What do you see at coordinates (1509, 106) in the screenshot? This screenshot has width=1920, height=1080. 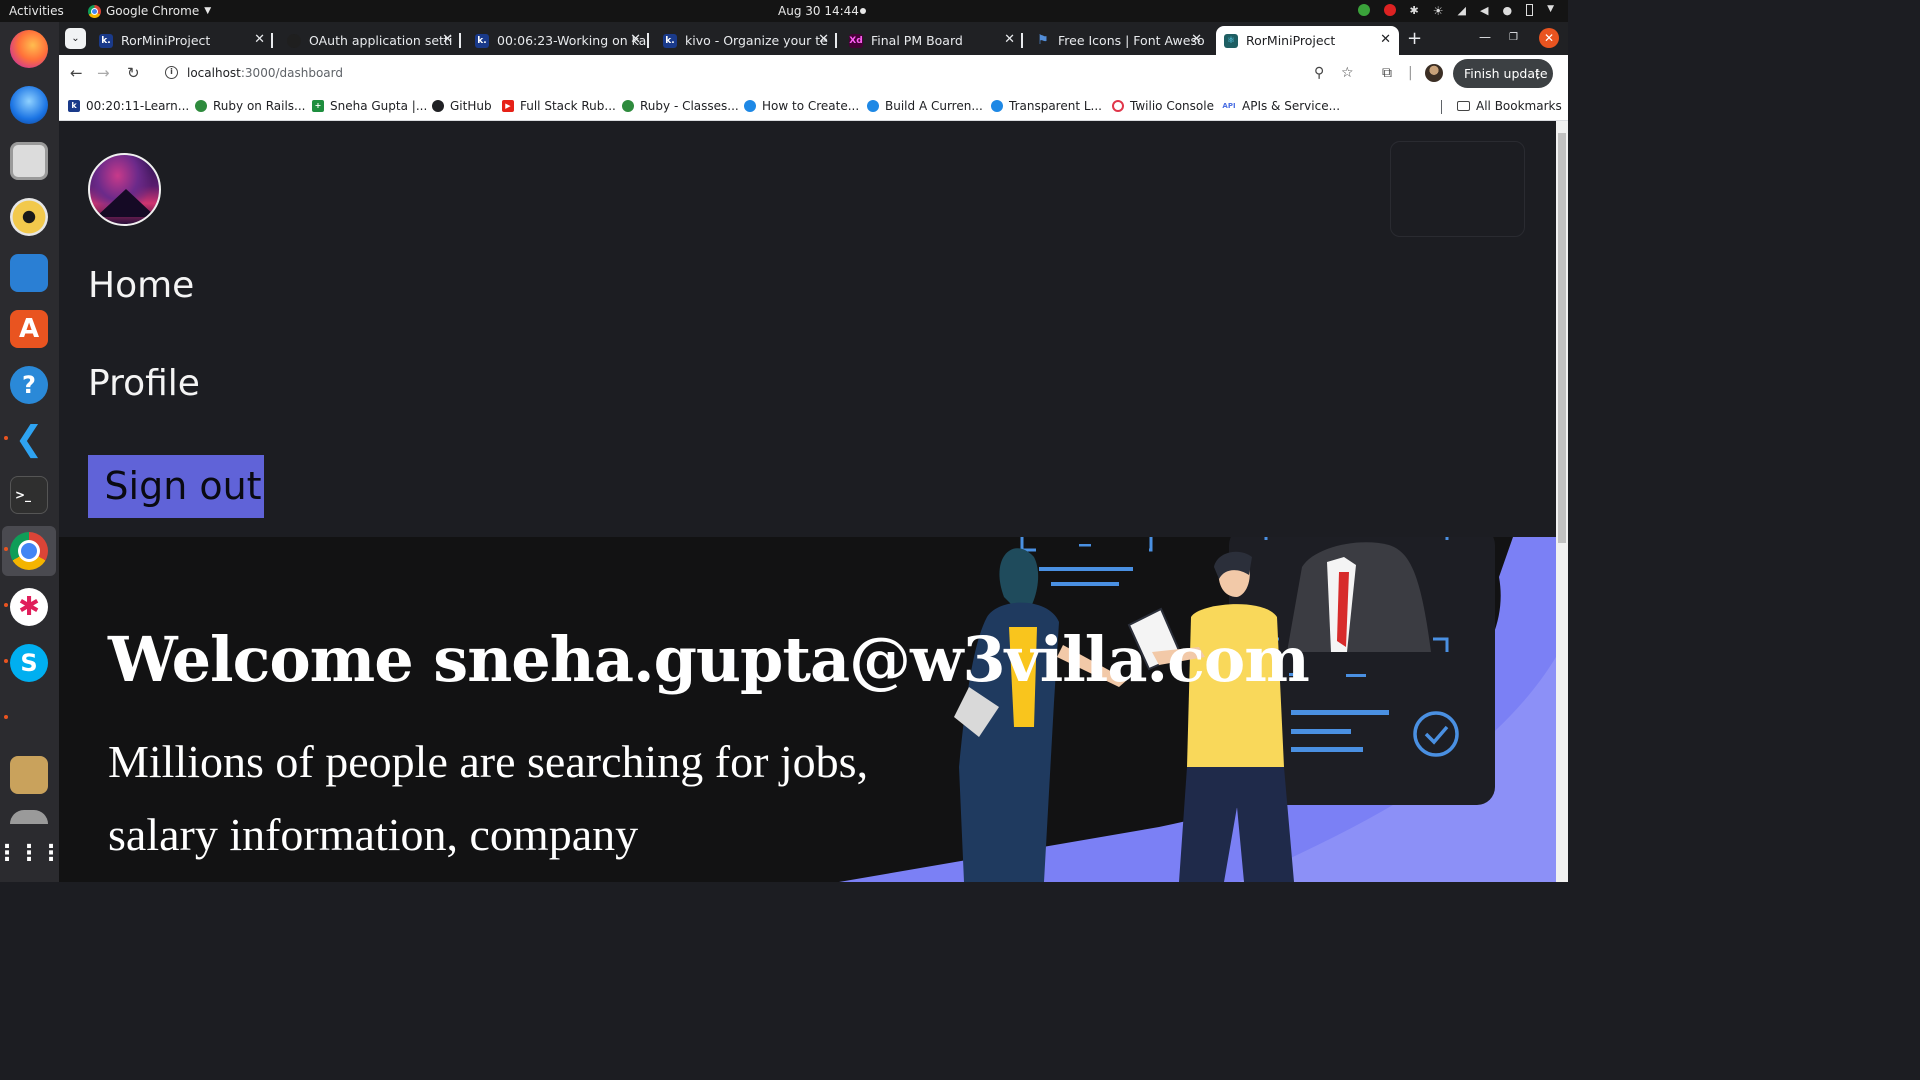 I see `all-bookmarks-folder: All Bookmarks` at bounding box center [1509, 106].